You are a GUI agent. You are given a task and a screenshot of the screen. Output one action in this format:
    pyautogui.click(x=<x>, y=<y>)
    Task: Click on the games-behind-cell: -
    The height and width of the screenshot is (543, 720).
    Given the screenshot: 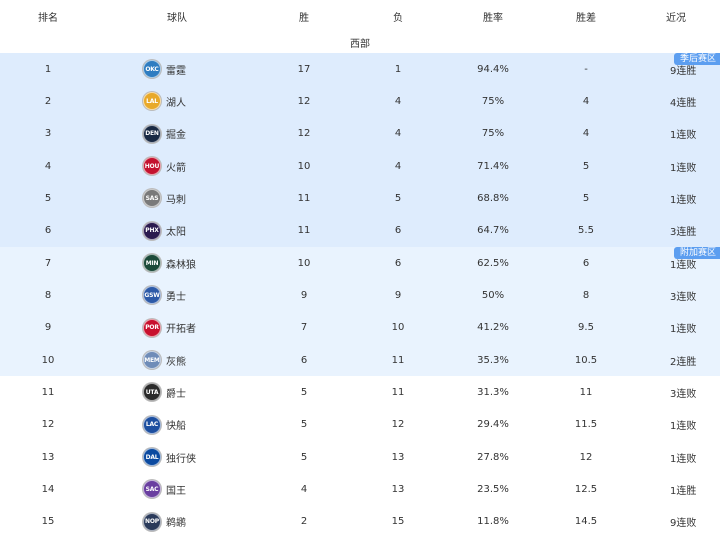 What is the action you would take?
    pyautogui.click(x=586, y=69)
    